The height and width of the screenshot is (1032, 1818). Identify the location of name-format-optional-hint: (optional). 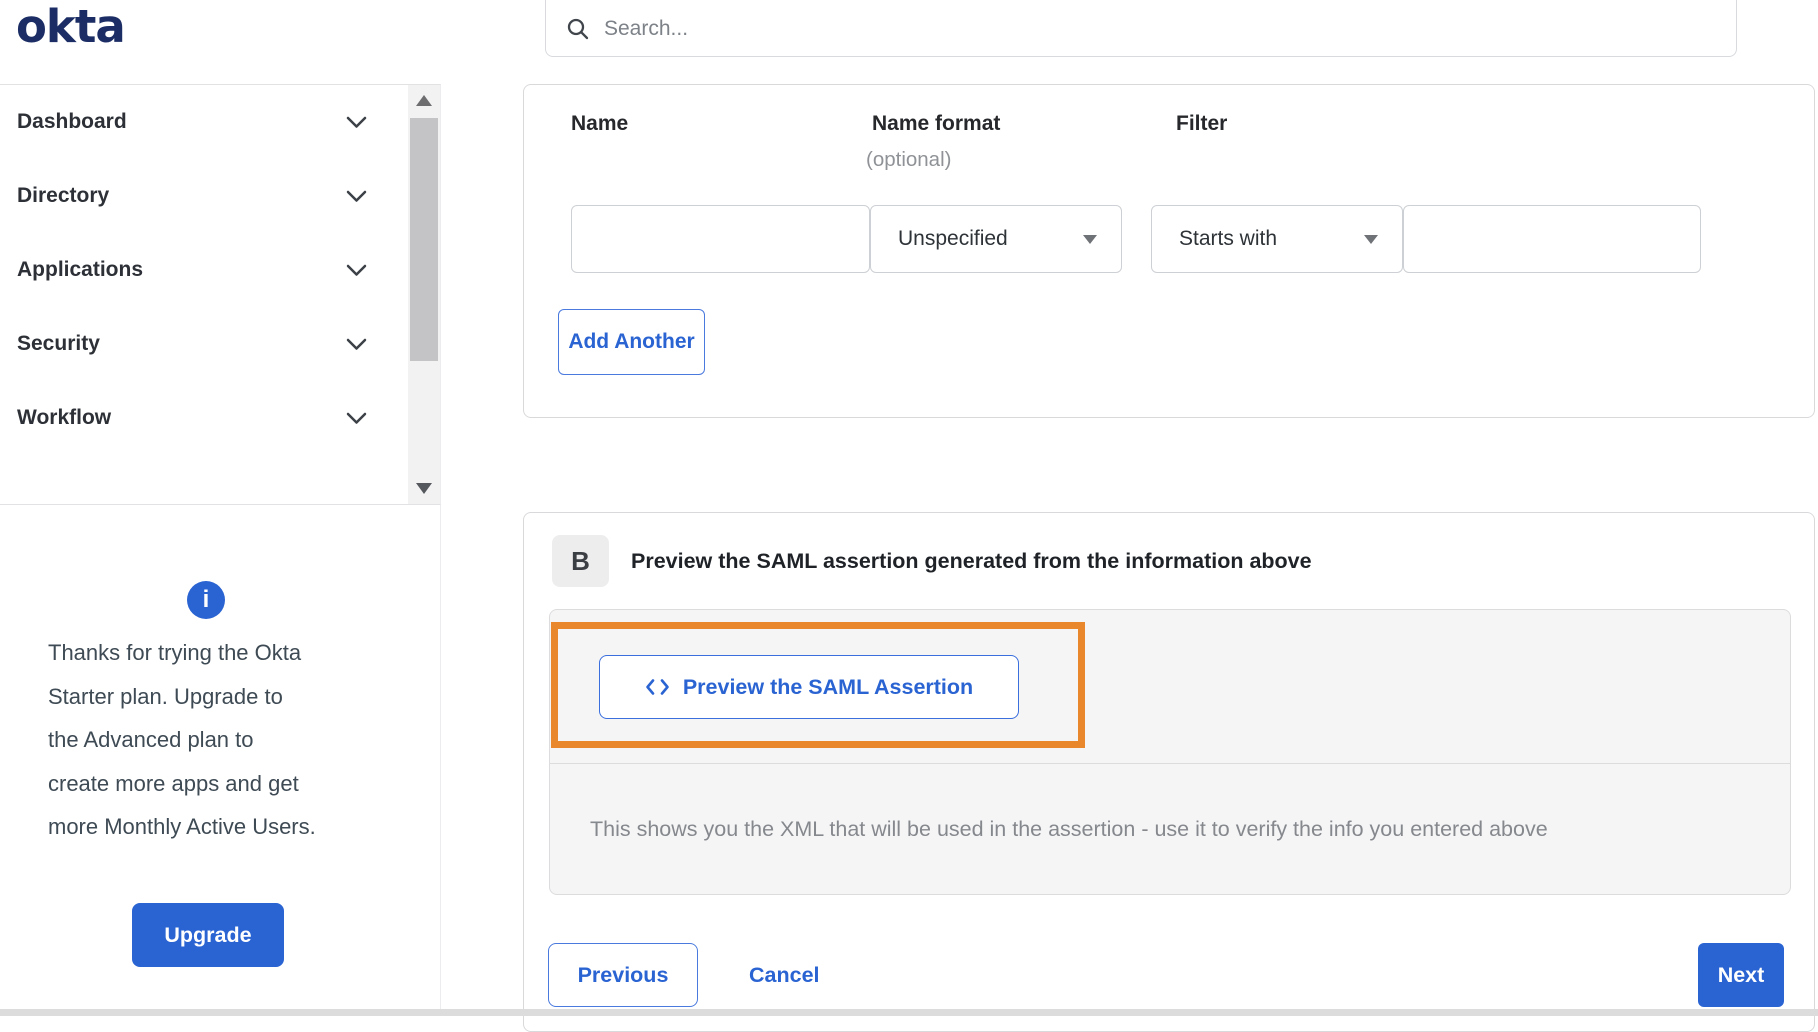
(909, 159).